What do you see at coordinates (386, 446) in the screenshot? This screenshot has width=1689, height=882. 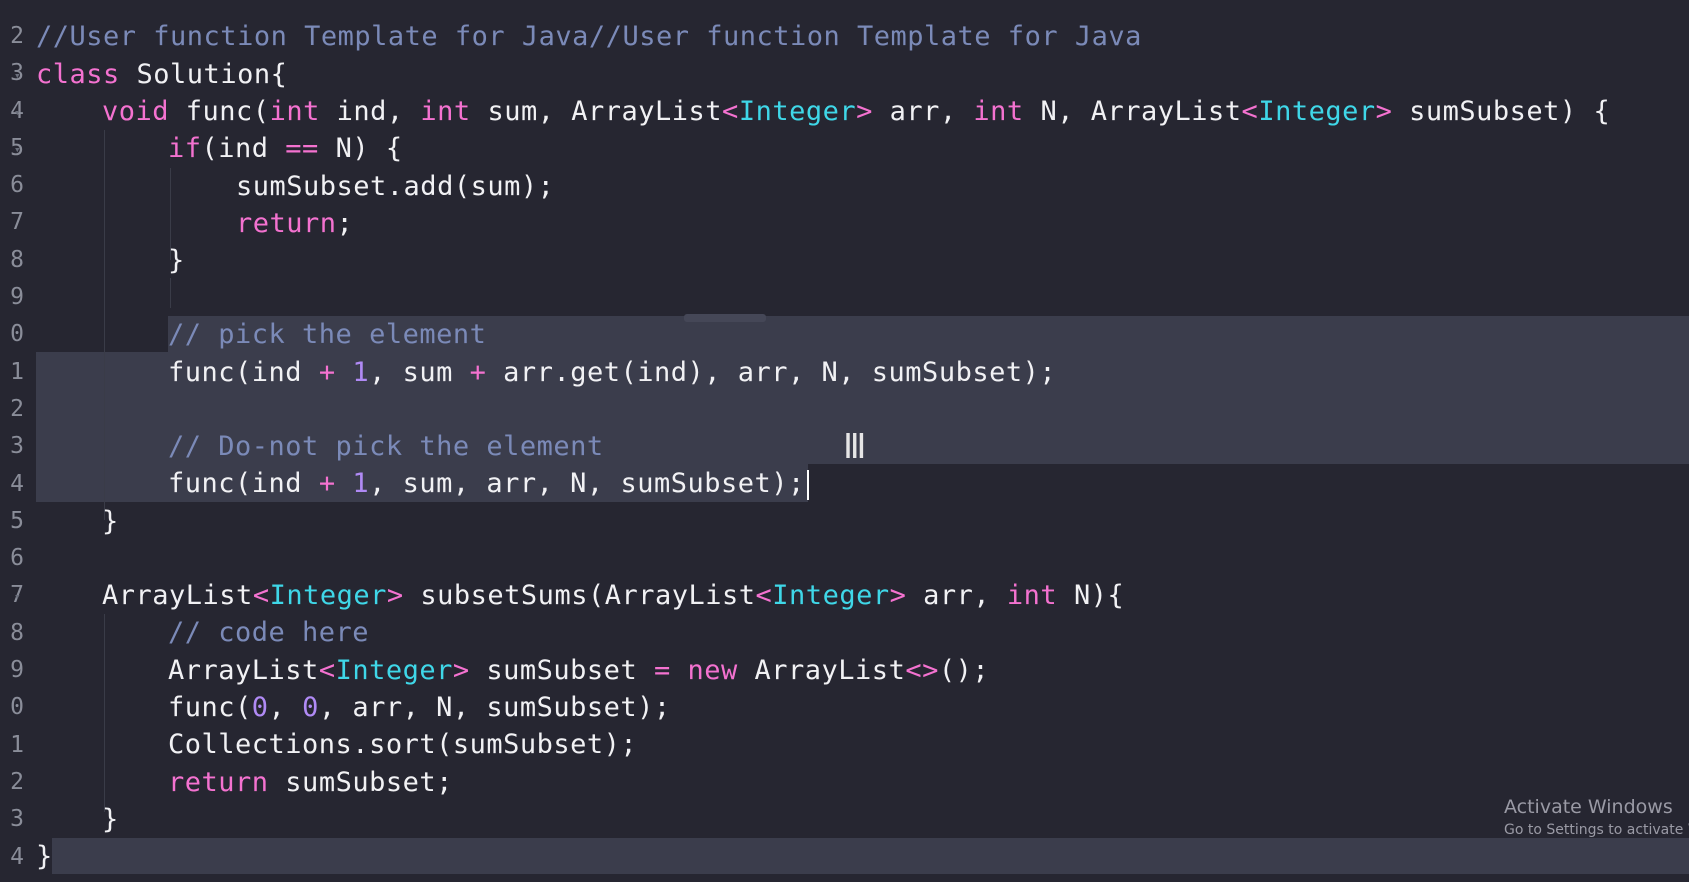 I see `code-line: // Do-not pick the element` at bounding box center [386, 446].